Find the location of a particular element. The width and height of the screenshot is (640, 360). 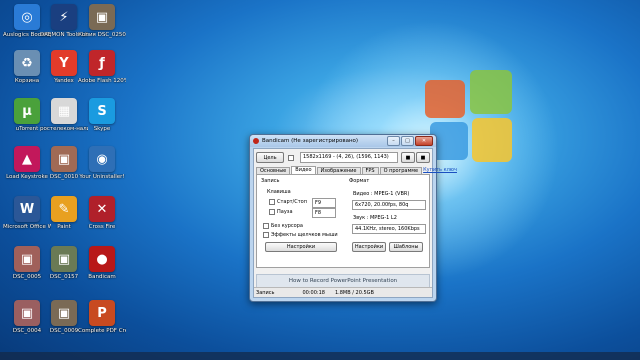

recycle-bin-icon: ♻ is located at coordinates (27, 63).